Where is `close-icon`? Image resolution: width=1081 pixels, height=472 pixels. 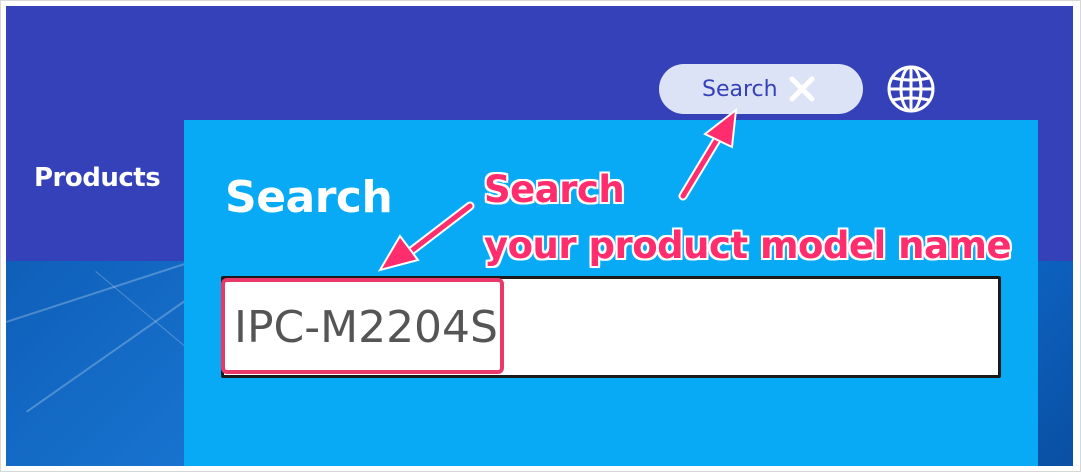
close-icon is located at coordinates (802, 89).